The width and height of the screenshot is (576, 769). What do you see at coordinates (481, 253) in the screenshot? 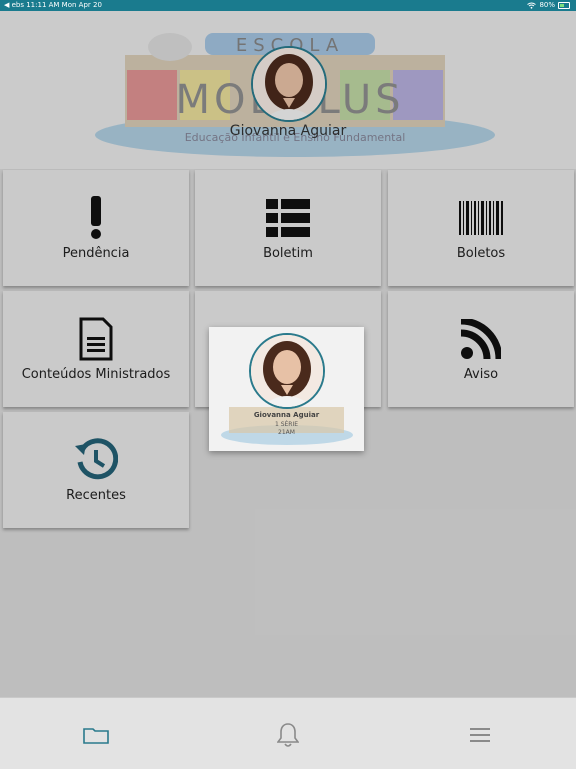
I see `tile-label: Boletos` at bounding box center [481, 253].